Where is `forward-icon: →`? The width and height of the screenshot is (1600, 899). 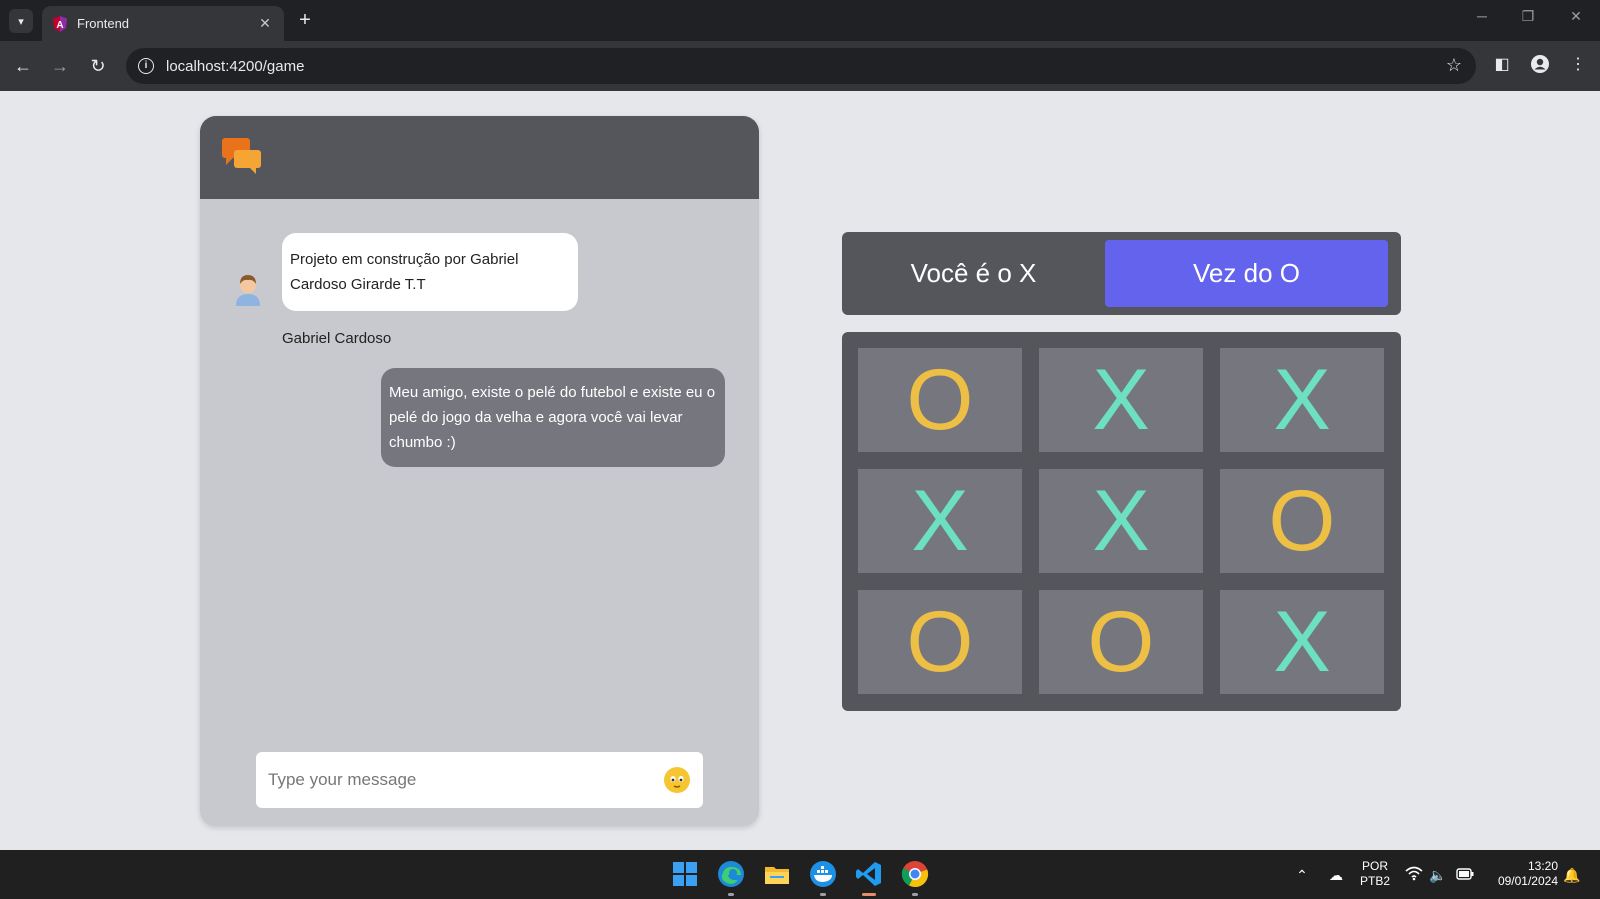 forward-icon: → is located at coordinates (60, 66).